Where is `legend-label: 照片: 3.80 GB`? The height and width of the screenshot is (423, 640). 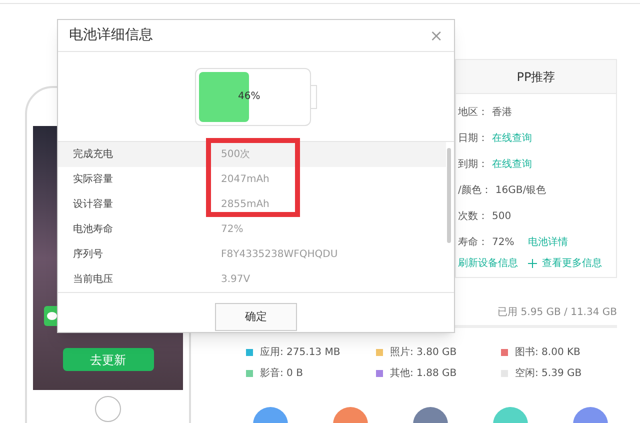
legend-label: 照片: 3.80 GB is located at coordinates (423, 353).